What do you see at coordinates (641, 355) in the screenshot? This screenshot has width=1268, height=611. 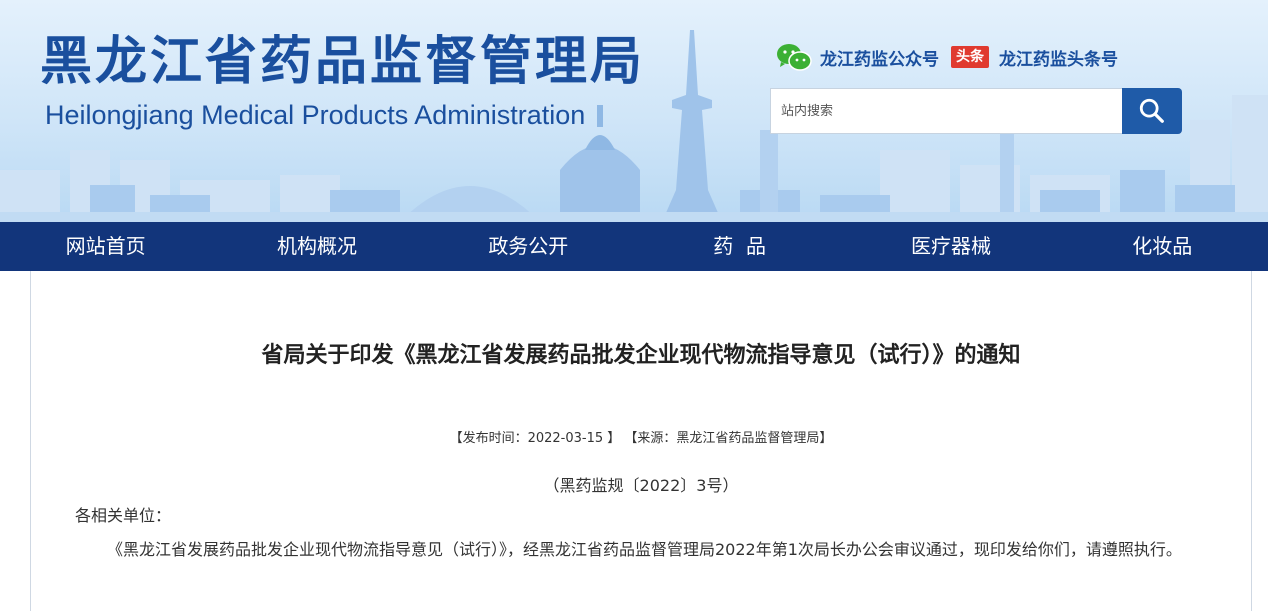 I see `article-title: 省局关于印发《黑龙江省发展药品批发企业现代物流指导意见（试行）》的通知` at bounding box center [641, 355].